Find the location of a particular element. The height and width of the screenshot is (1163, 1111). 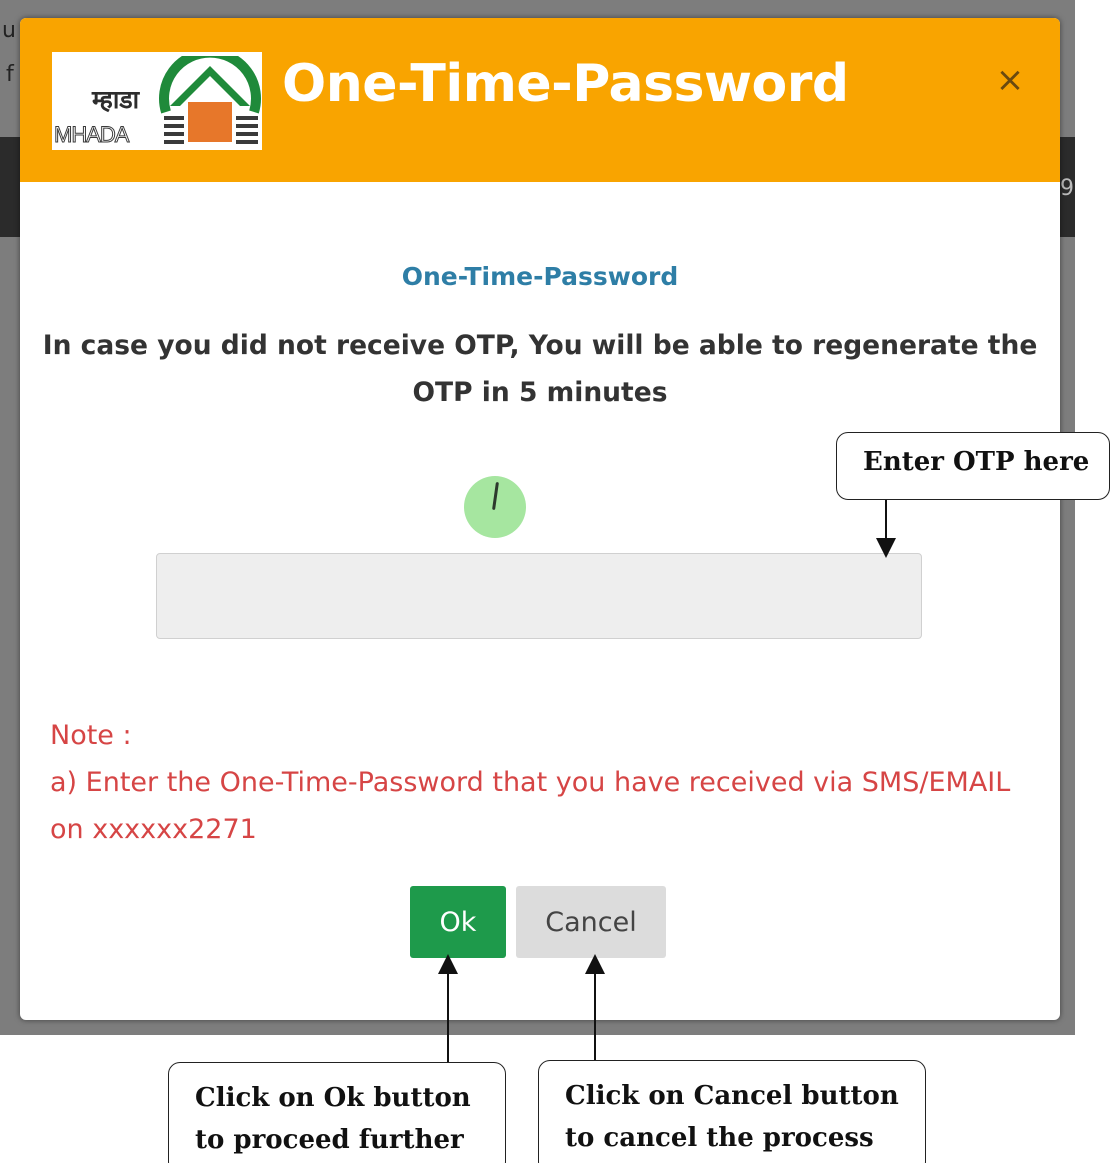

ok-callout-line1: Click on Ok button is located at coordinates (333, 1098).